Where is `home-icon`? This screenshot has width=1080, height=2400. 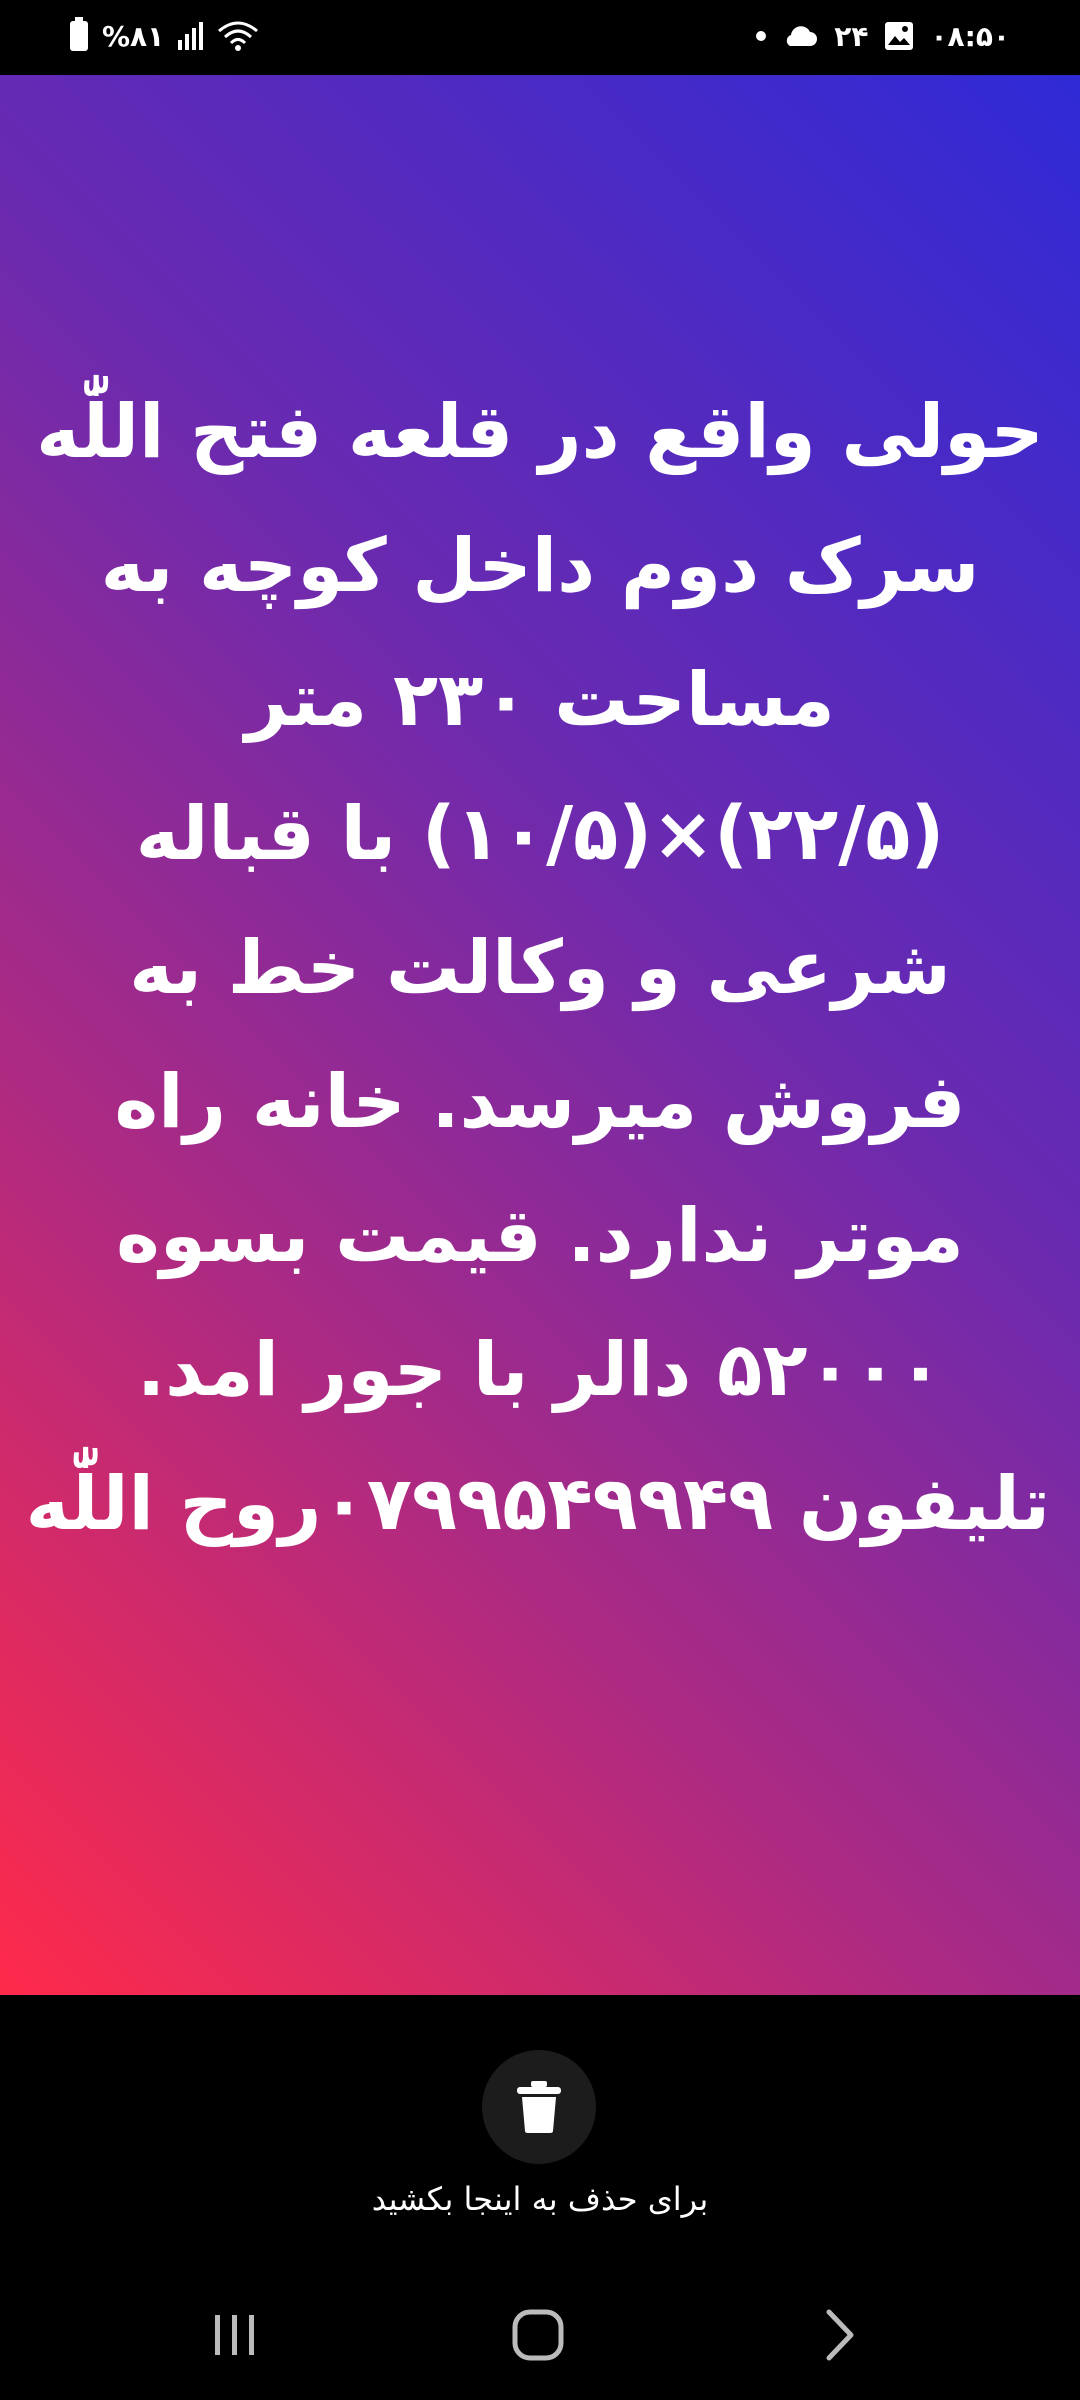 home-icon is located at coordinates (538, 2335).